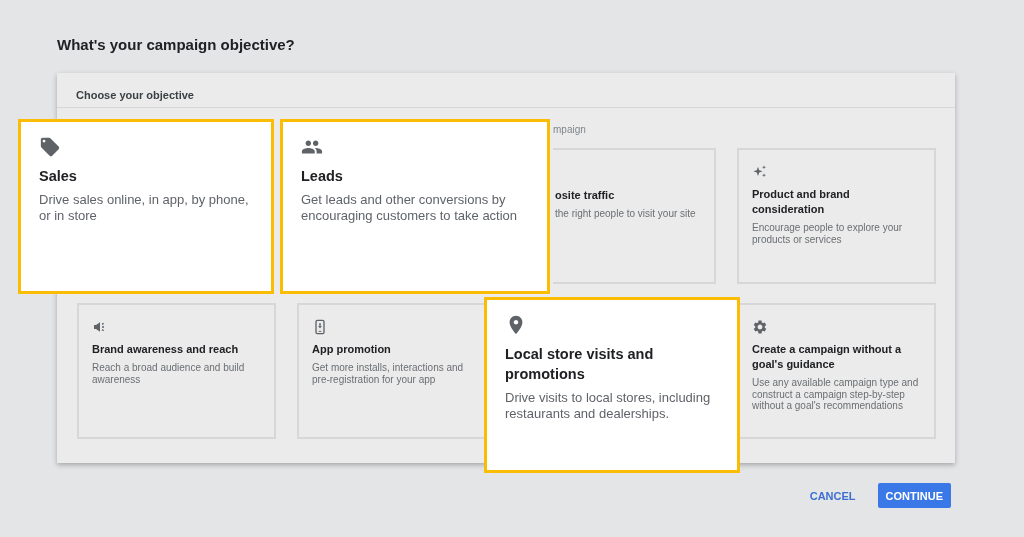 The width and height of the screenshot is (1024, 537). I want to click on card-description: Drive sales online, in app, by phone, or in store, so click(144, 208).